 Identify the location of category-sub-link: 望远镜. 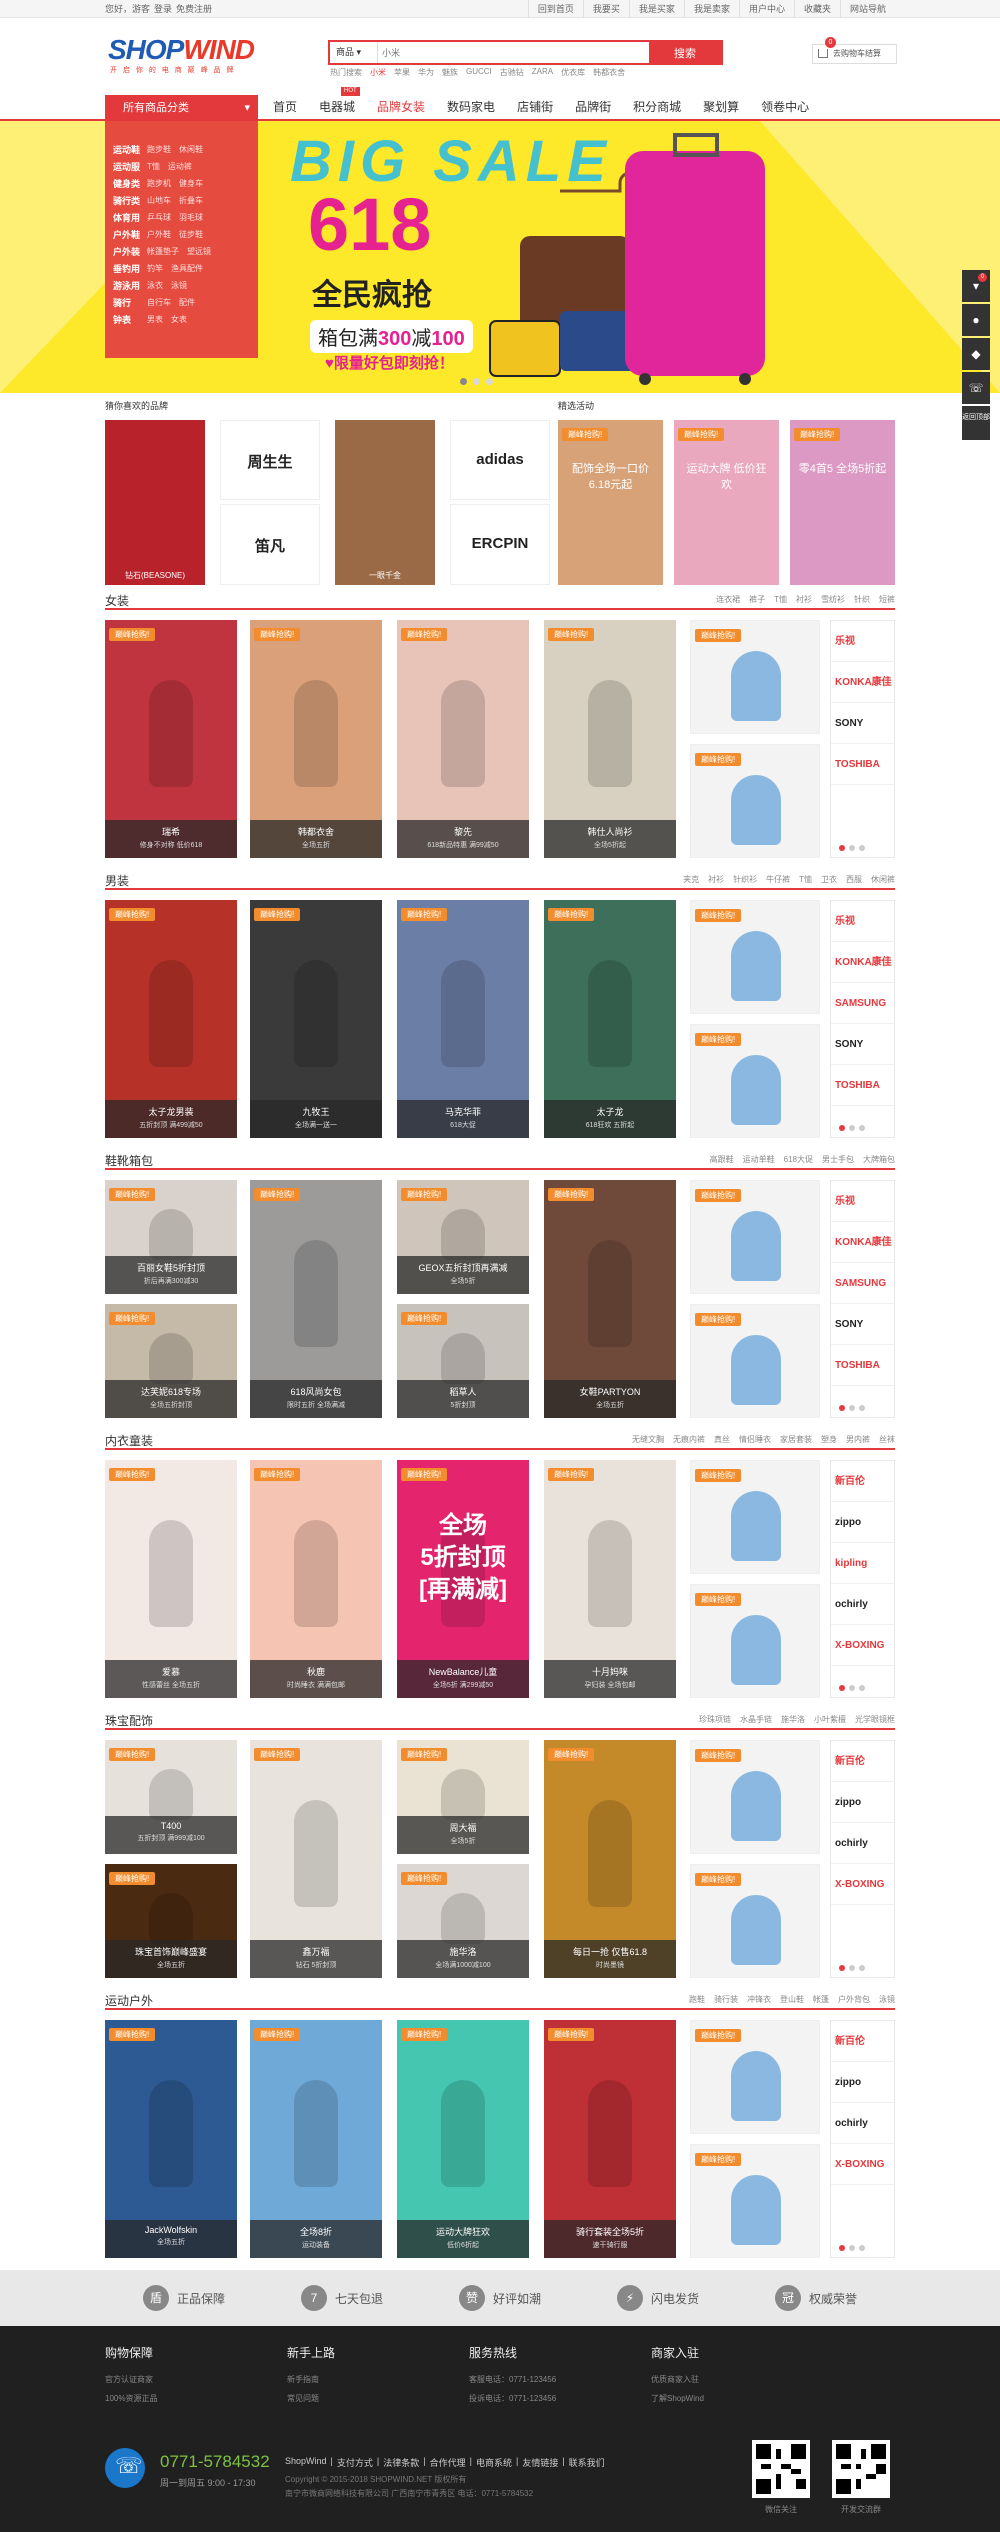
(199, 251).